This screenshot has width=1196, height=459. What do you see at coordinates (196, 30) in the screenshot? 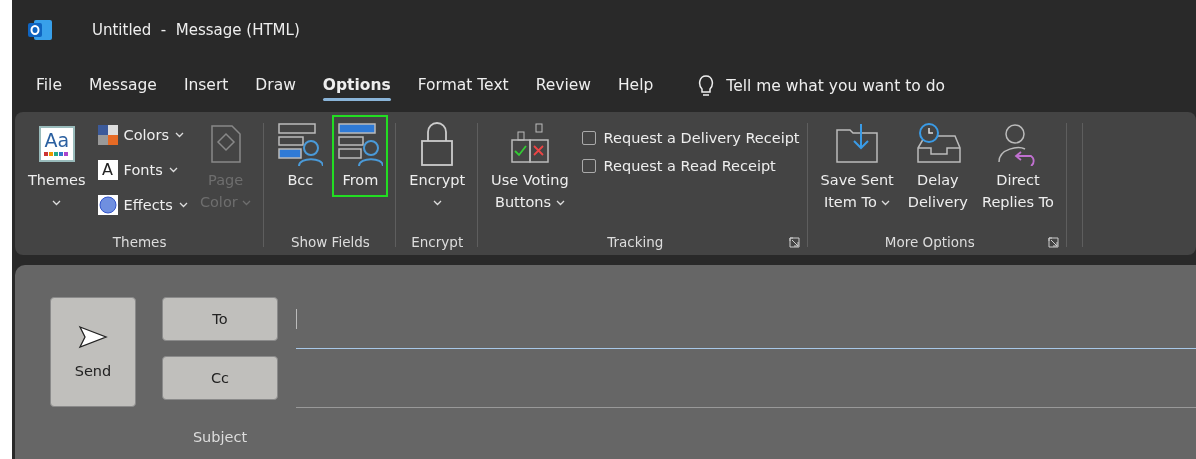
I see `window-title: Untitled - Message (HTML)` at bounding box center [196, 30].